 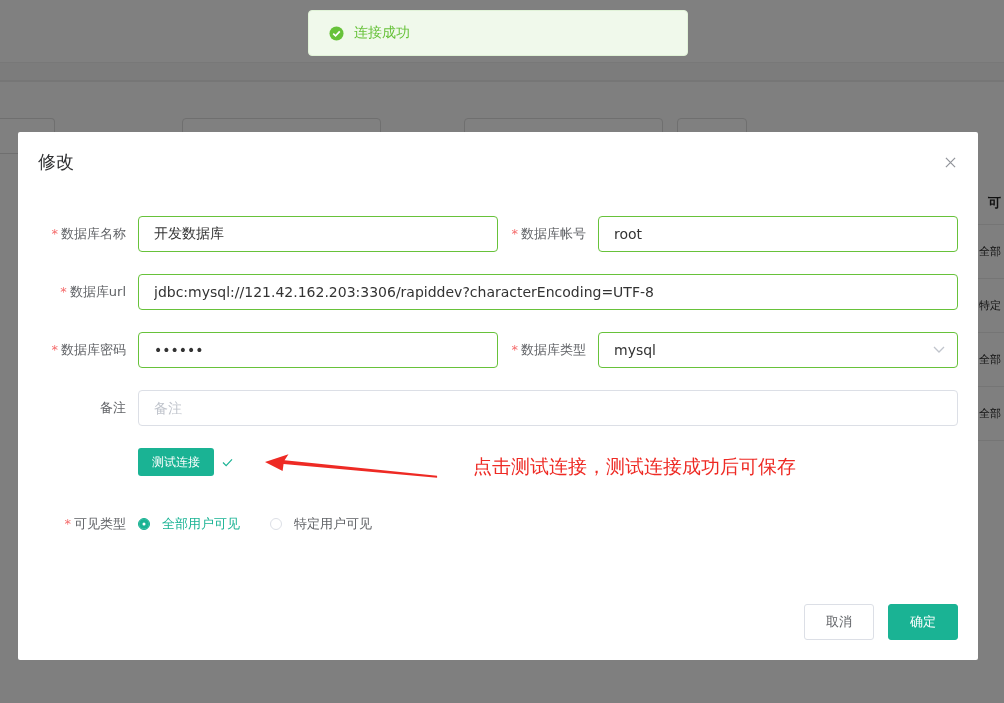 What do you see at coordinates (93, 349) in the screenshot?
I see `field-label: 数据库密码` at bounding box center [93, 349].